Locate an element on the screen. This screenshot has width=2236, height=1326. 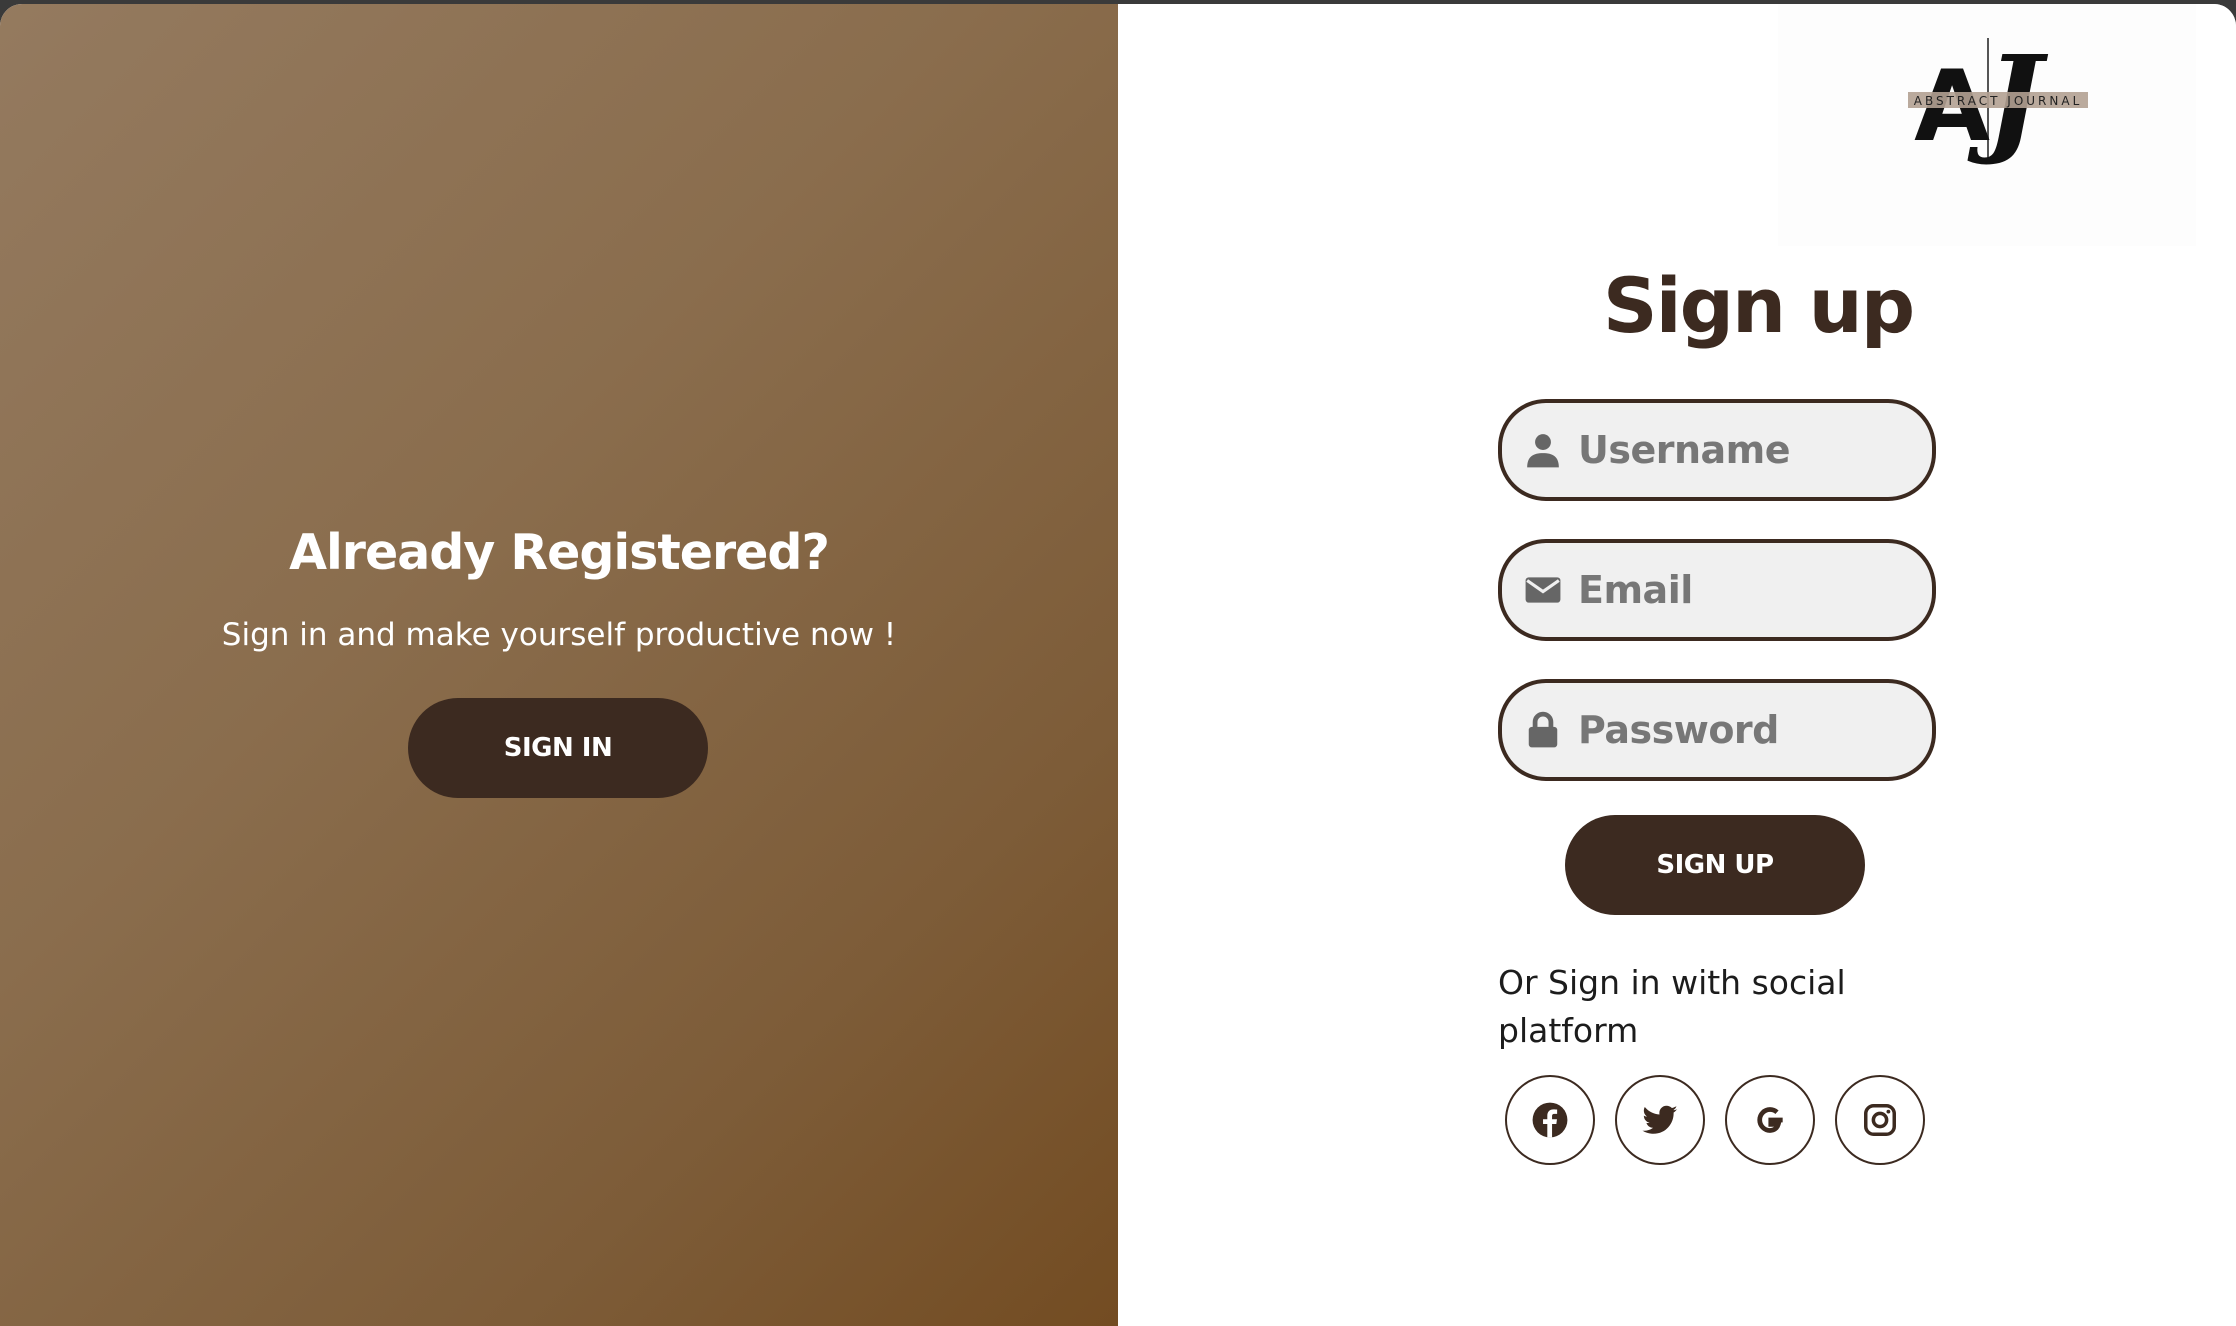
facebook-button is located at coordinates (1550, 1120).